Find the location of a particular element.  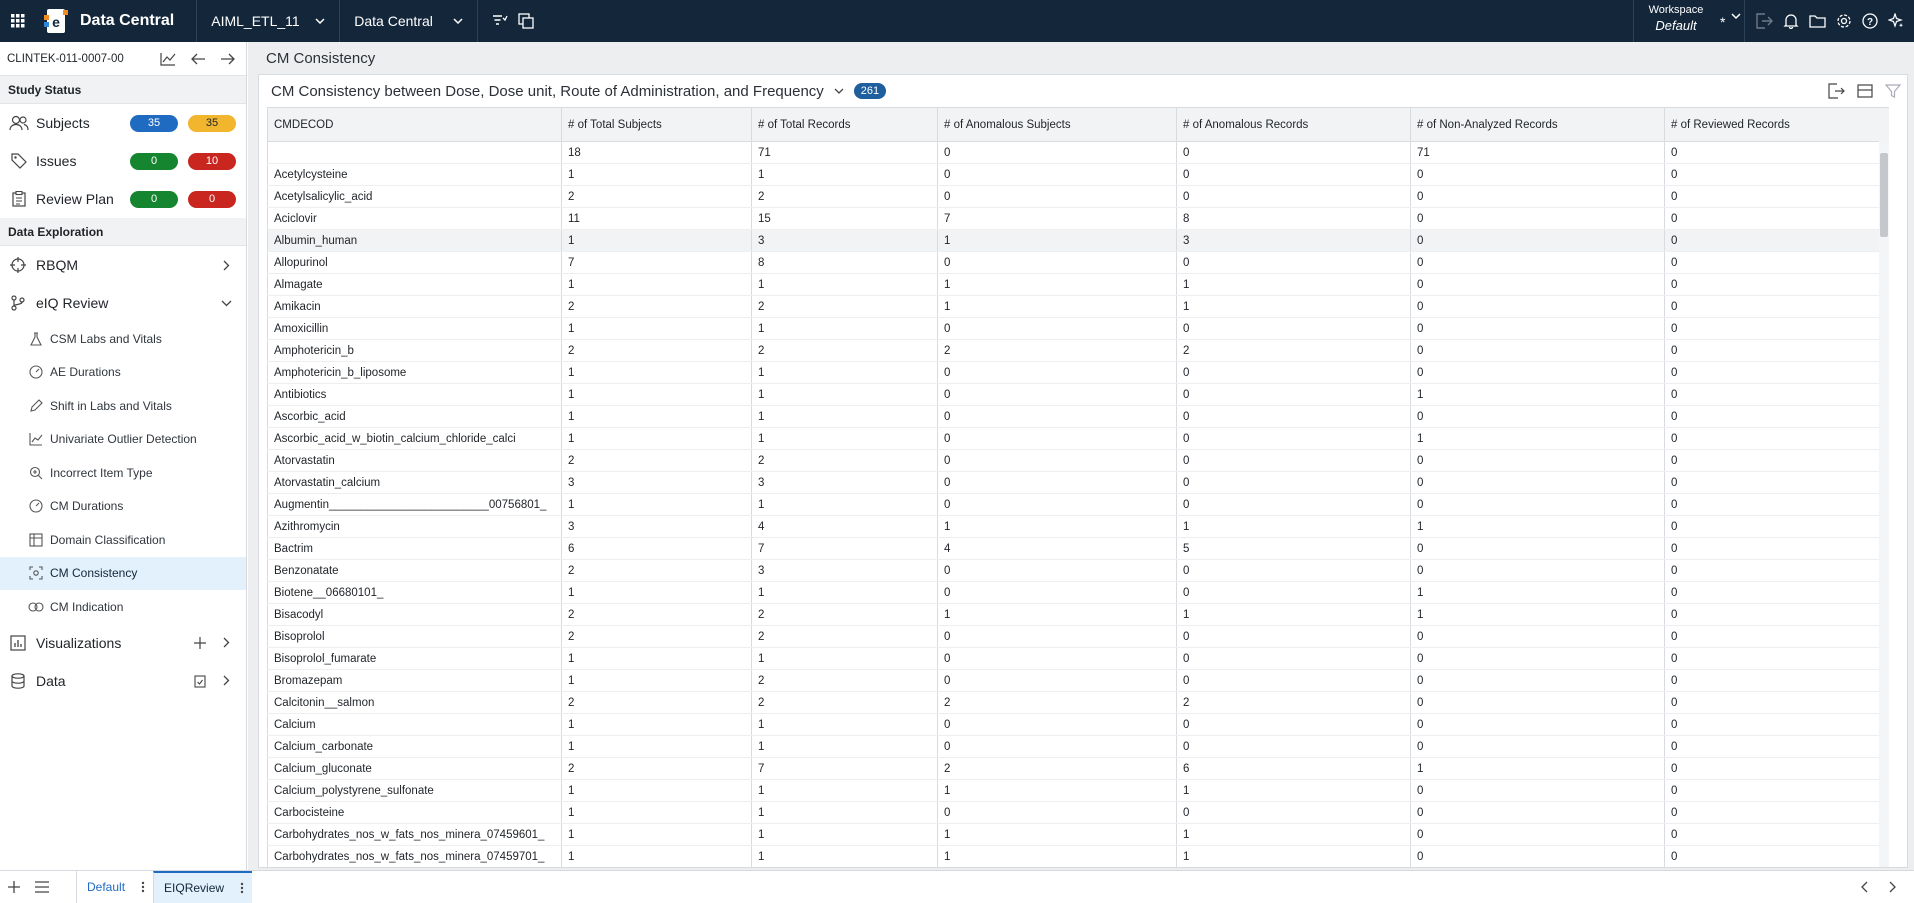

sidebar-item-rbqm: RBQM is located at coordinates (123, 265).